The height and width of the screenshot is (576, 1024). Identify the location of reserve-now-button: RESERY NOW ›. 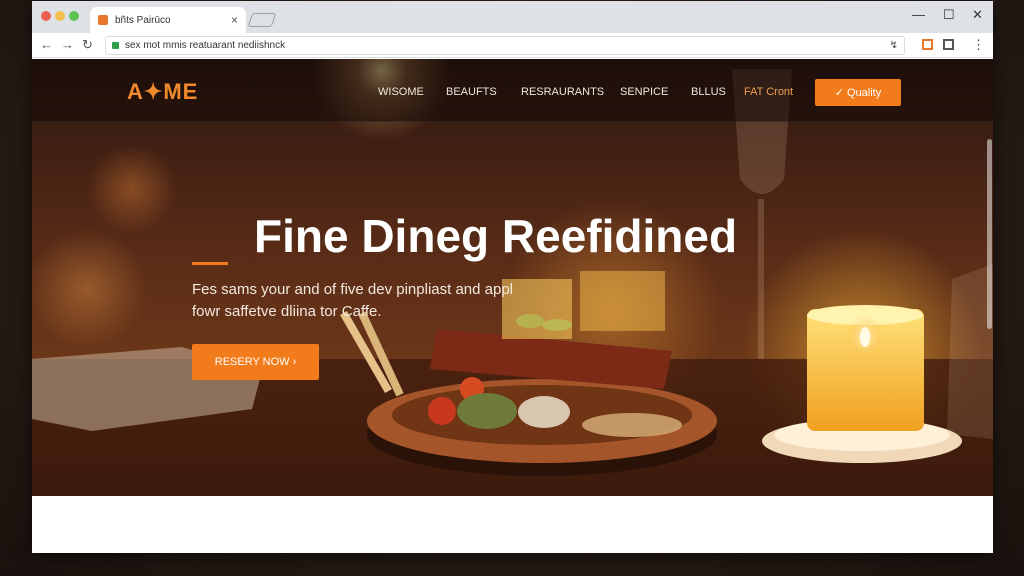
(255, 362).